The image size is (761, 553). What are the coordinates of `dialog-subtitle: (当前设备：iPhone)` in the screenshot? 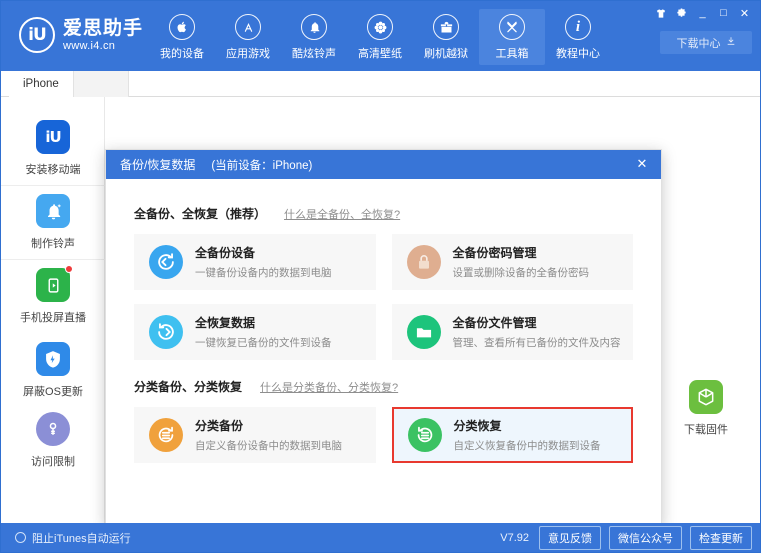 It's located at (262, 165).